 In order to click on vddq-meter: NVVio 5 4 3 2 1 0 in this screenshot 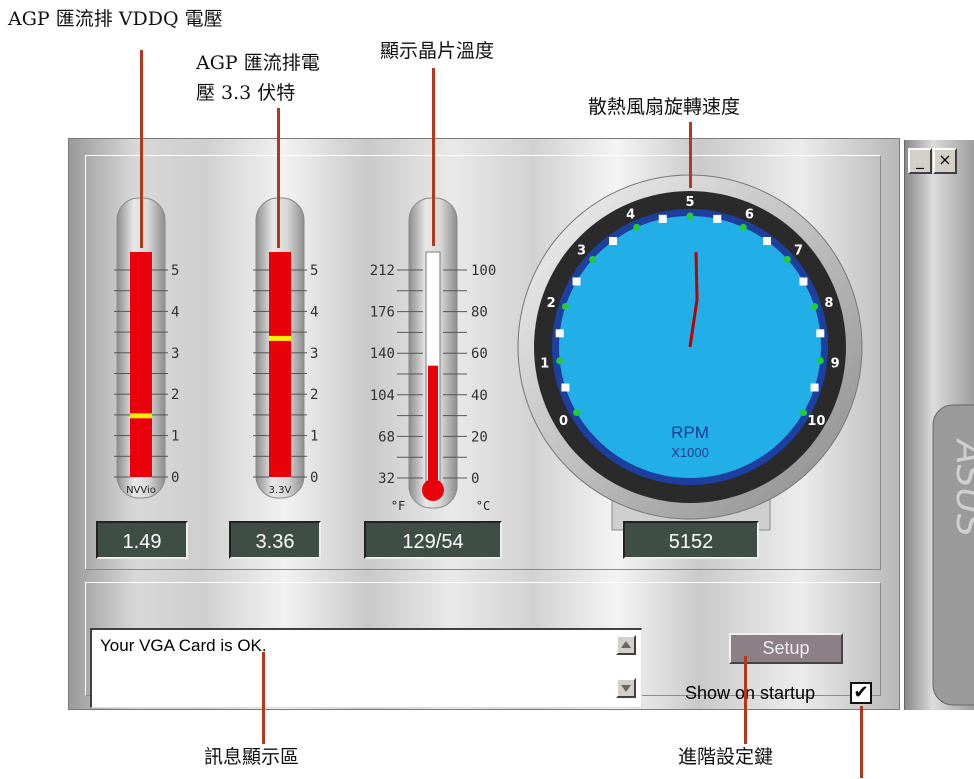, I will do `click(146, 348)`.